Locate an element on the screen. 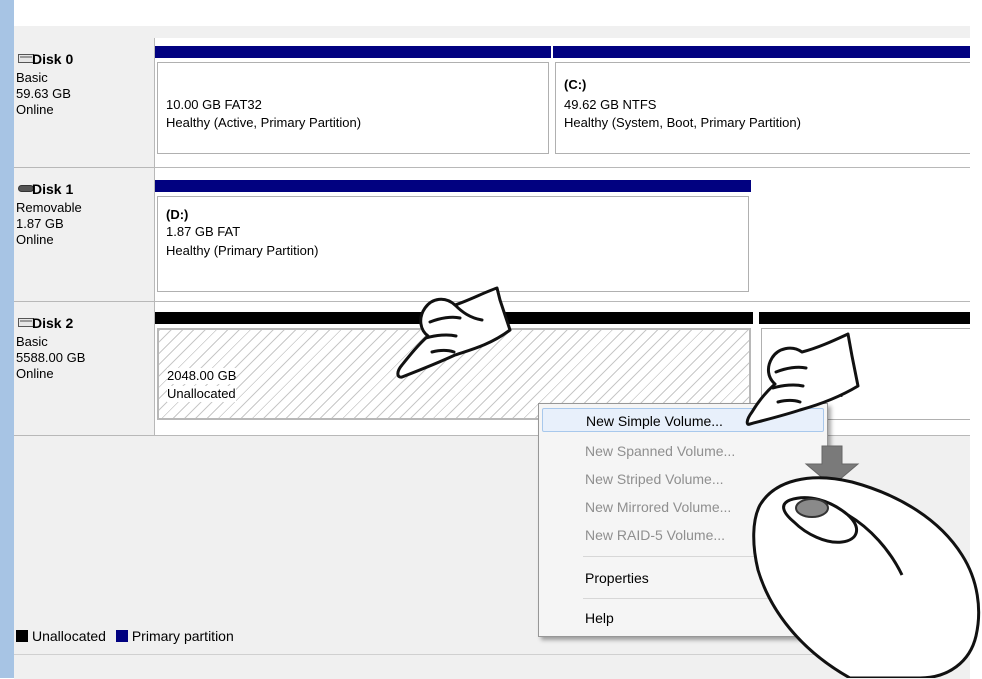  status-bar is located at coordinates (492, 666).